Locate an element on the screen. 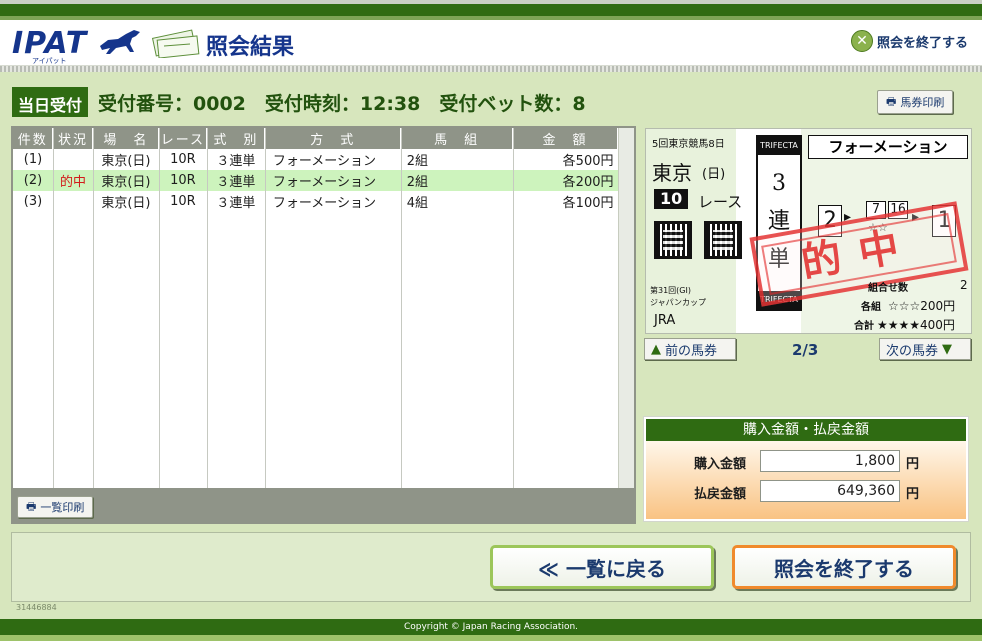 Image resolution: width=982 pixels, height=641 pixels. column-header: レース is located at coordinates (183, 138).